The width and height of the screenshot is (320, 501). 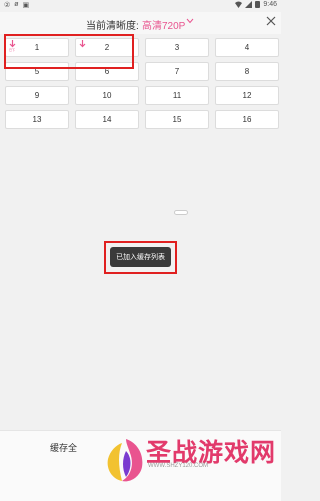 I want to click on status-icon: ②, so click(x=7, y=5).